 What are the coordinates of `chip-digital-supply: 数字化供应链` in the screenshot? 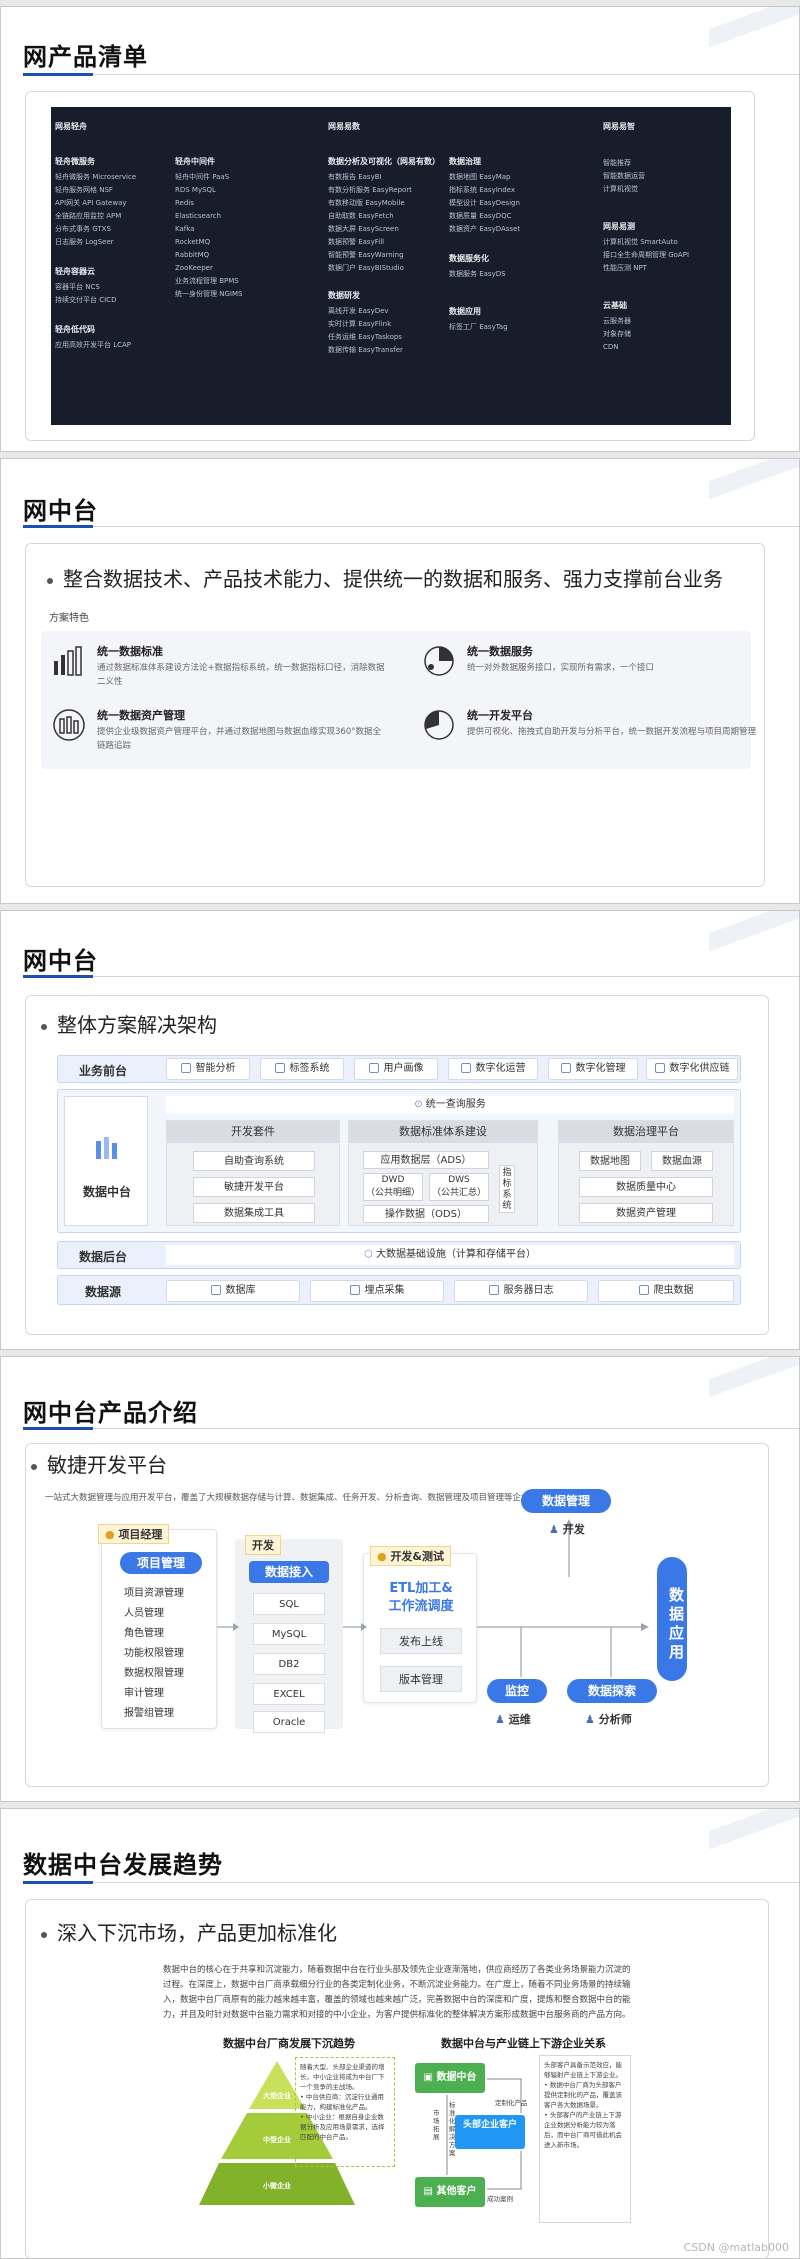 It's located at (692, 1069).